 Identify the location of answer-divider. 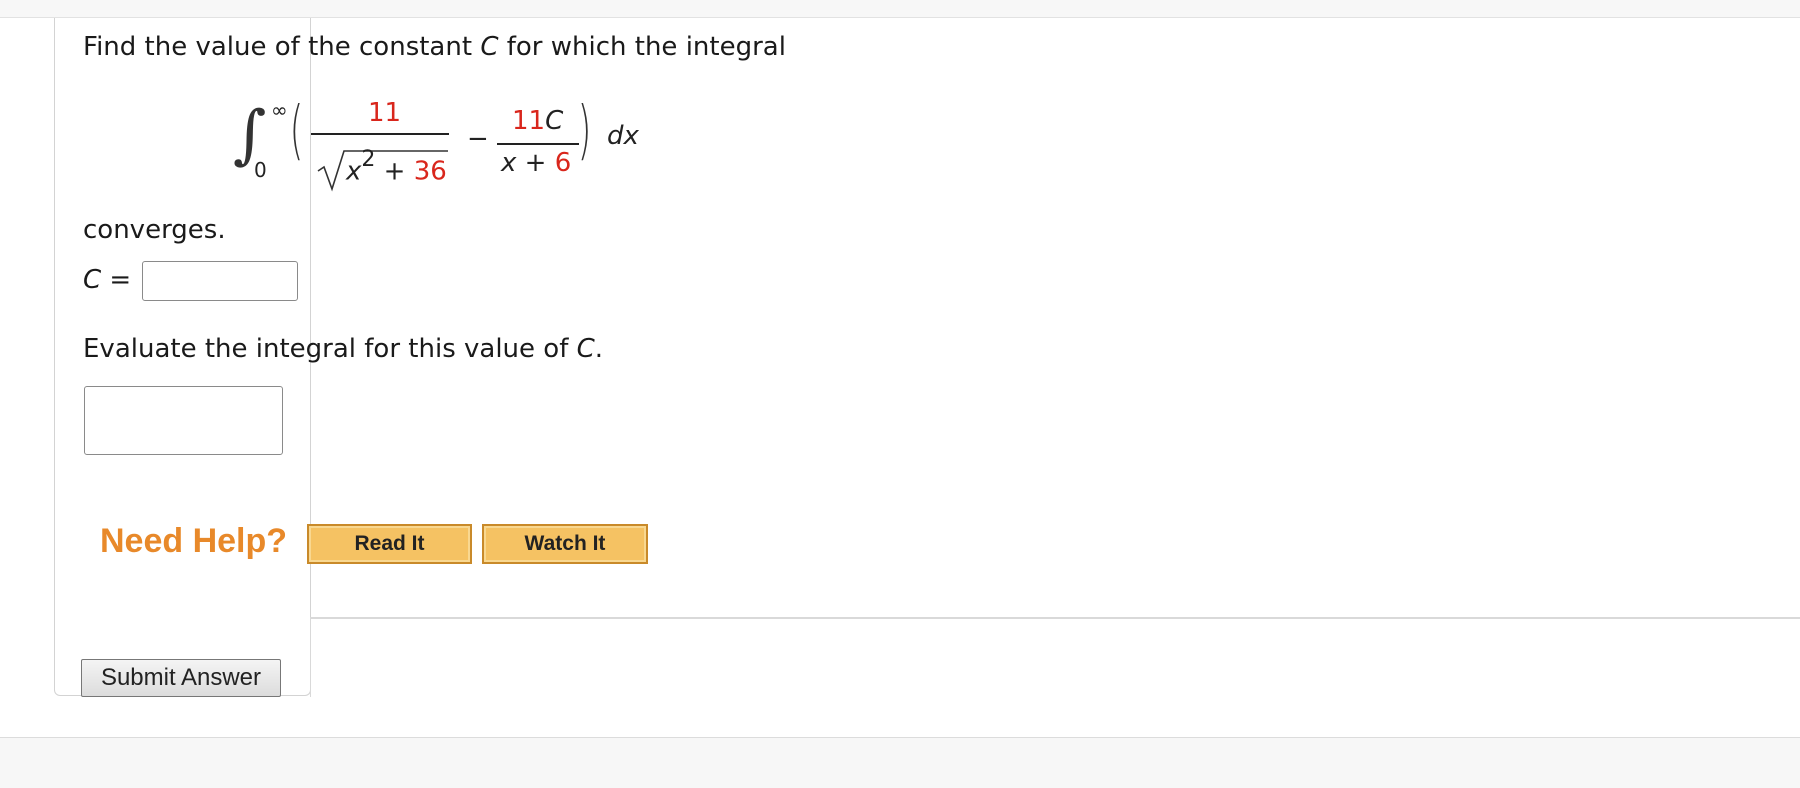
(1055, 618).